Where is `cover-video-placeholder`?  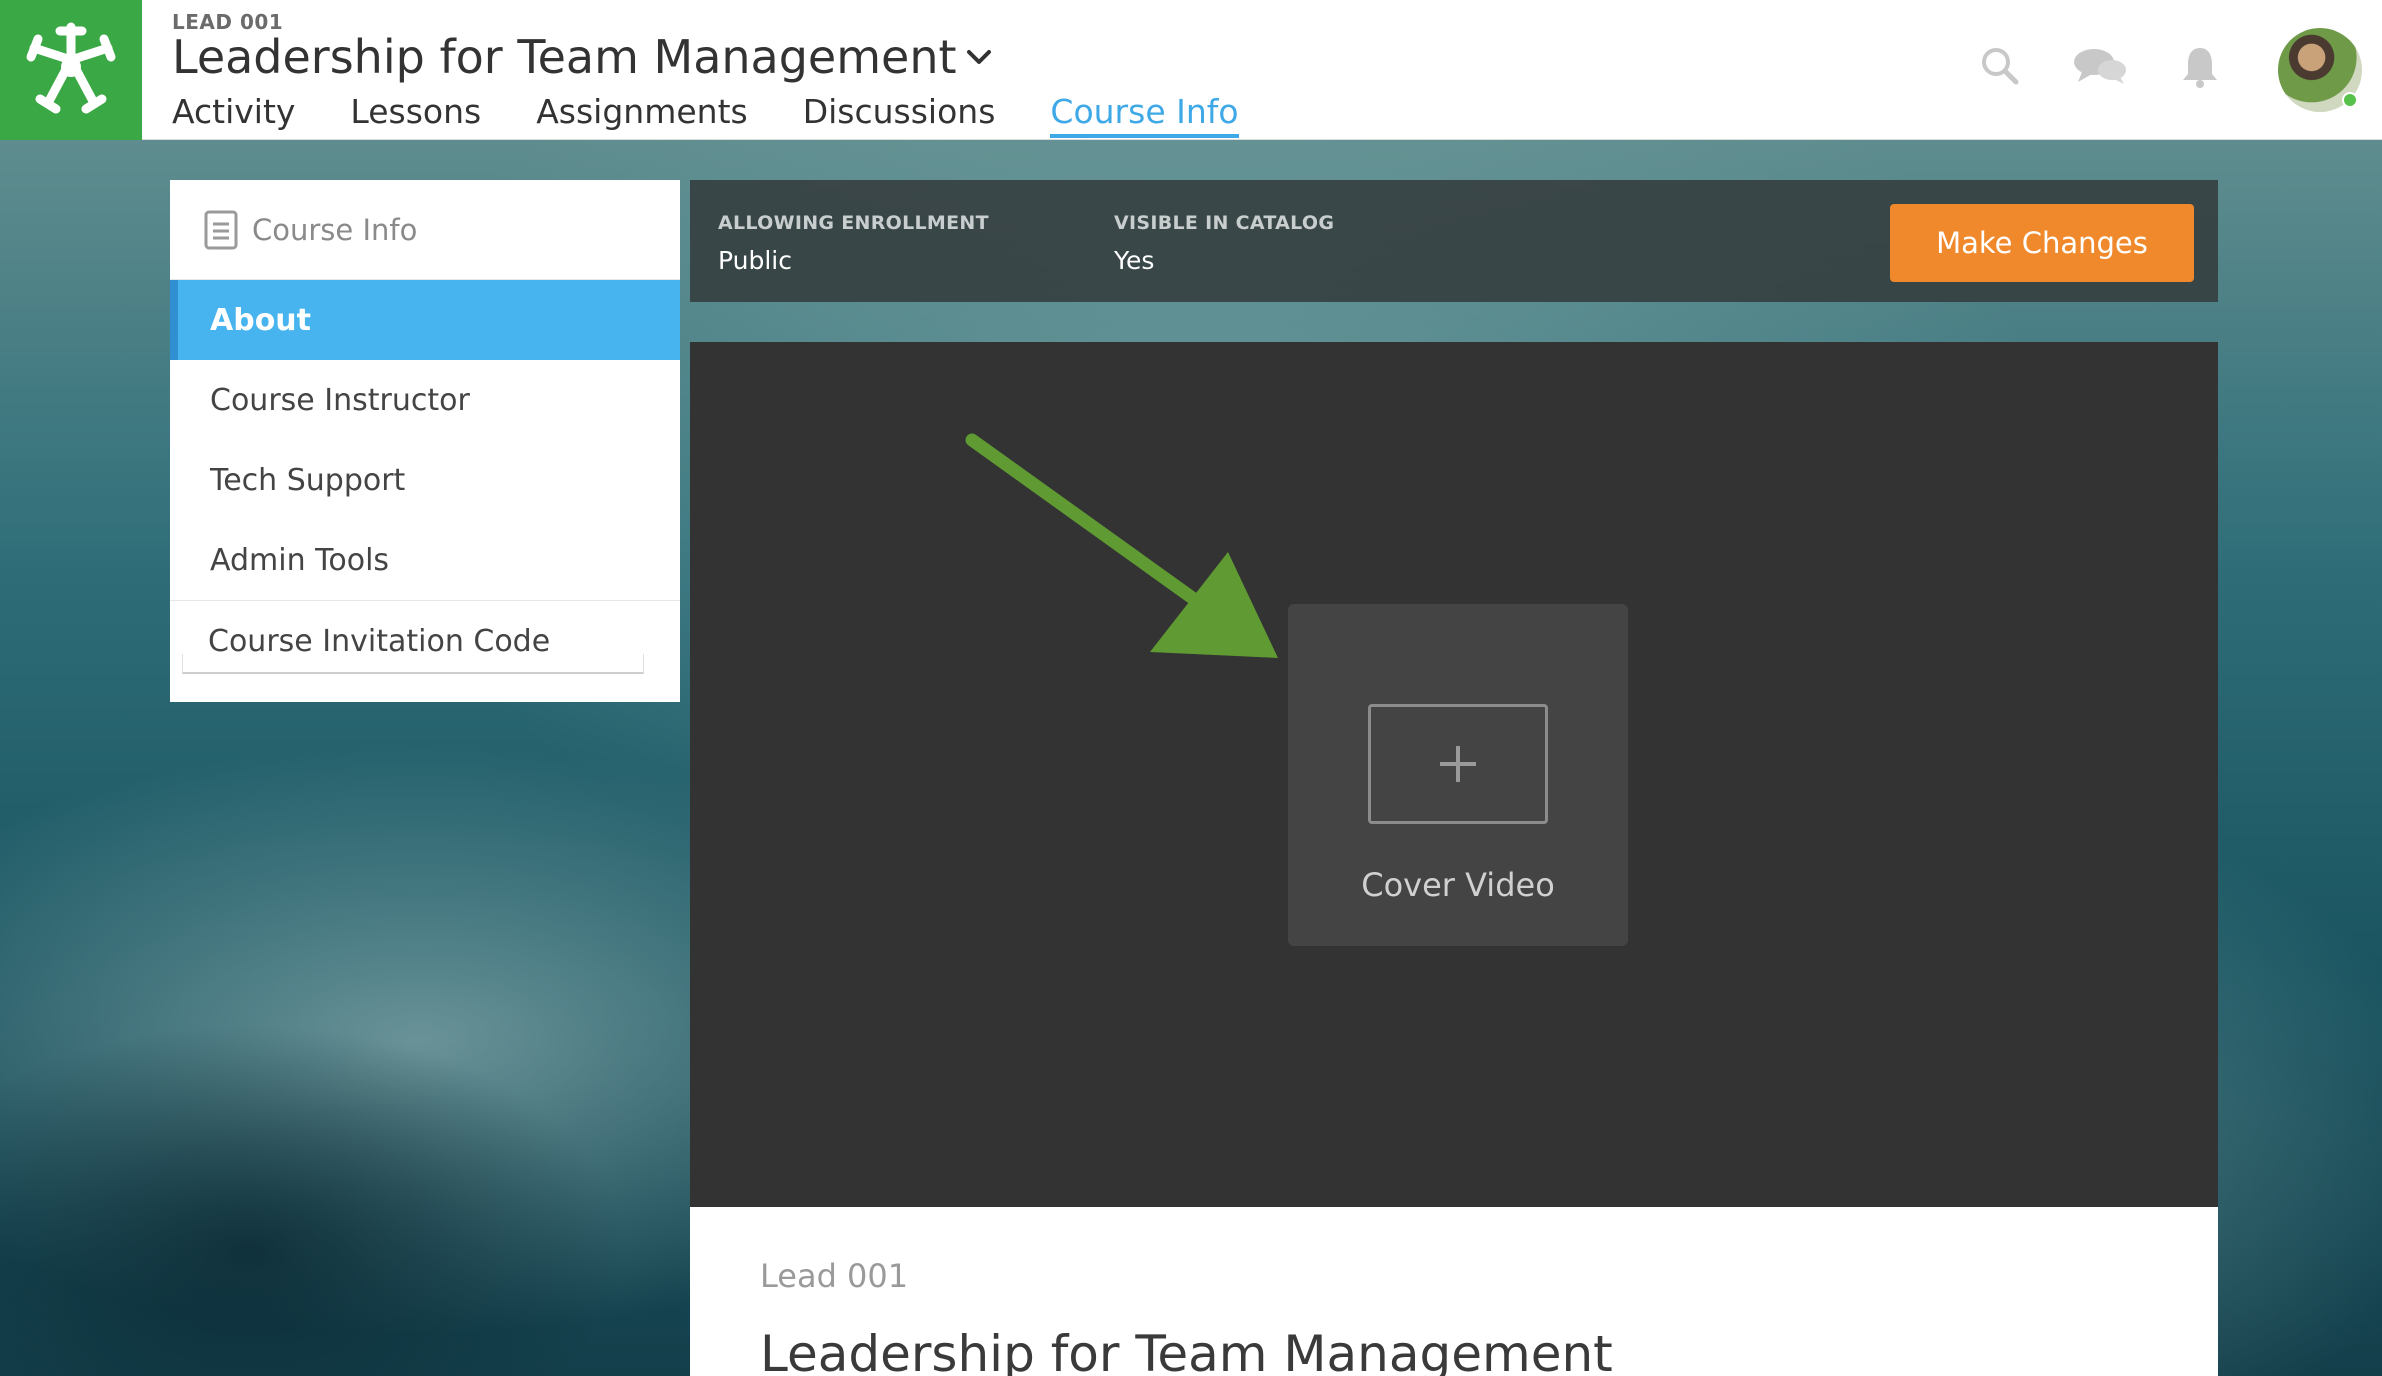 cover-video-placeholder is located at coordinates (1458, 764).